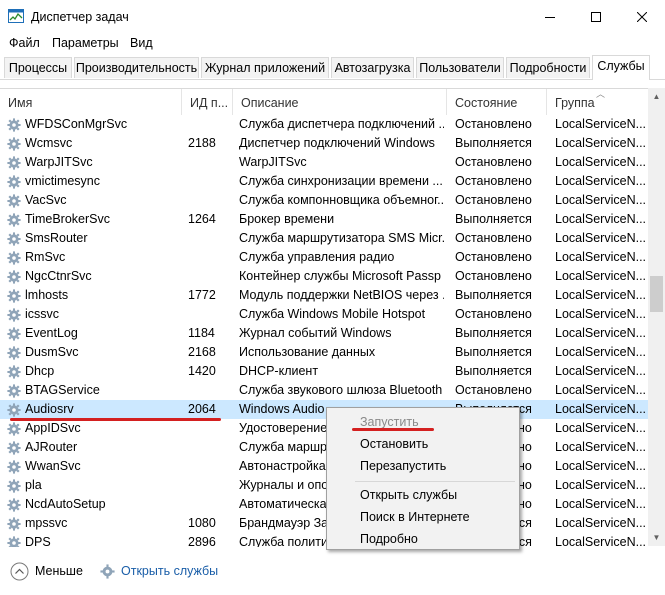  What do you see at coordinates (59, 571) in the screenshot?
I see `fewer-details-label: Меньше` at bounding box center [59, 571].